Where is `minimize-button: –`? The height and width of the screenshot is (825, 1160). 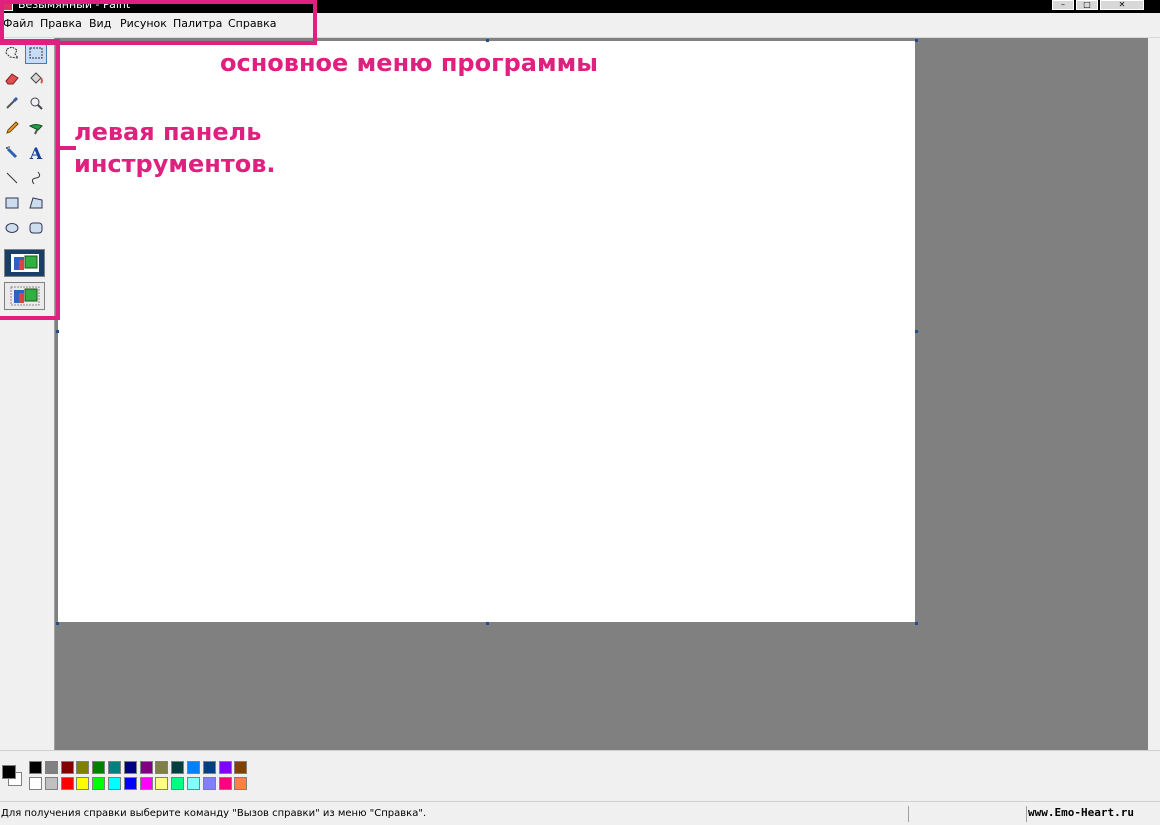
minimize-button: – is located at coordinates (1063, 5).